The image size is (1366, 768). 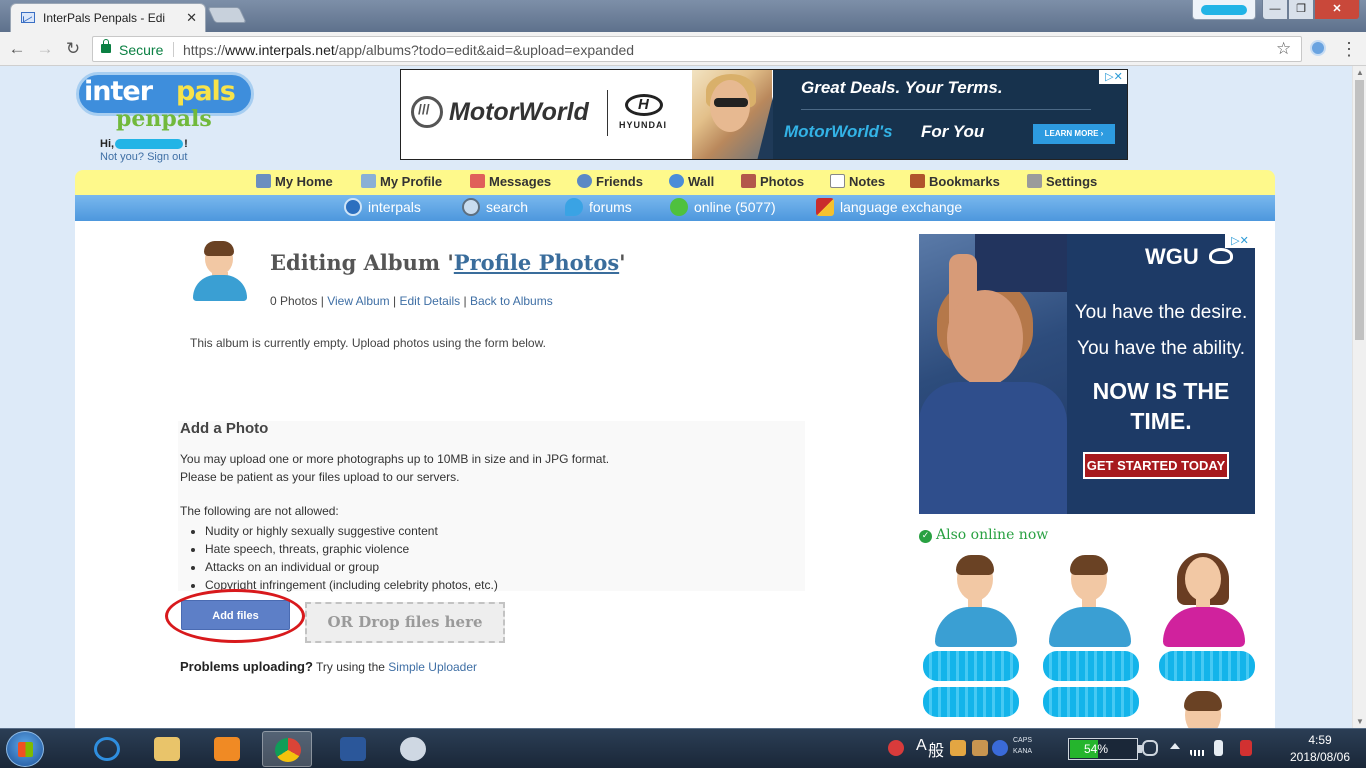 I want to click on nav-my-home: My Home, so click(x=294, y=181).